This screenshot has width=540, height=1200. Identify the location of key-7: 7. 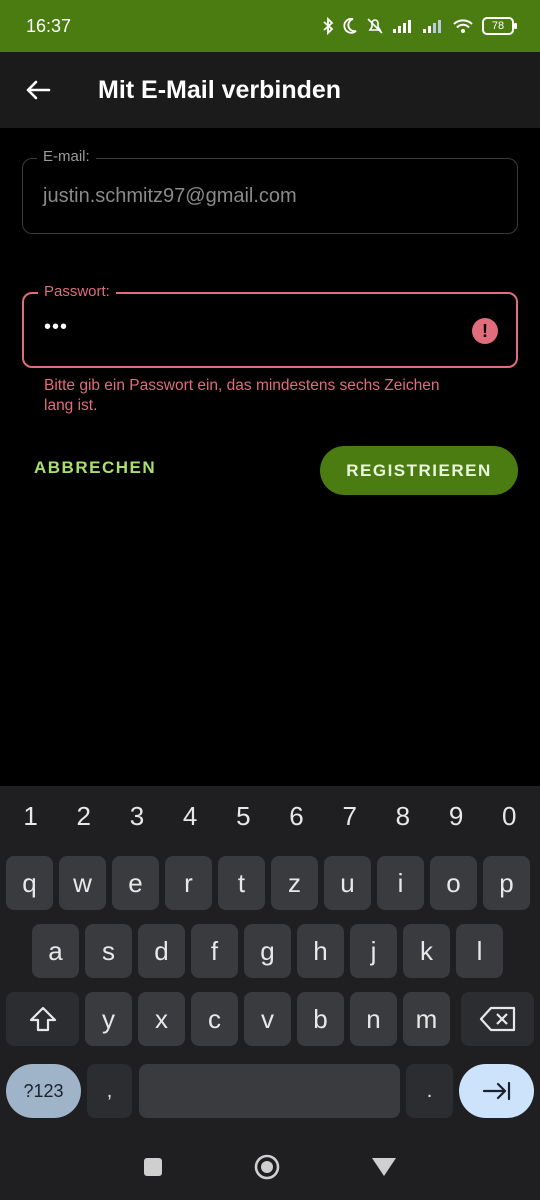
(350, 816).